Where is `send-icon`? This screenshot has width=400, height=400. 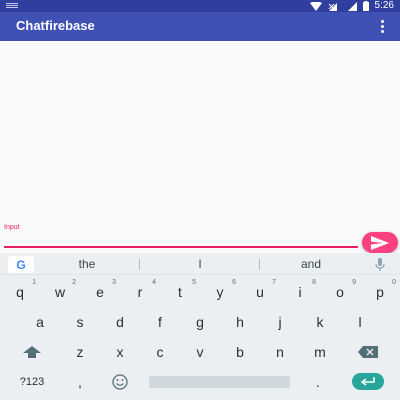
send-icon is located at coordinates (380, 242).